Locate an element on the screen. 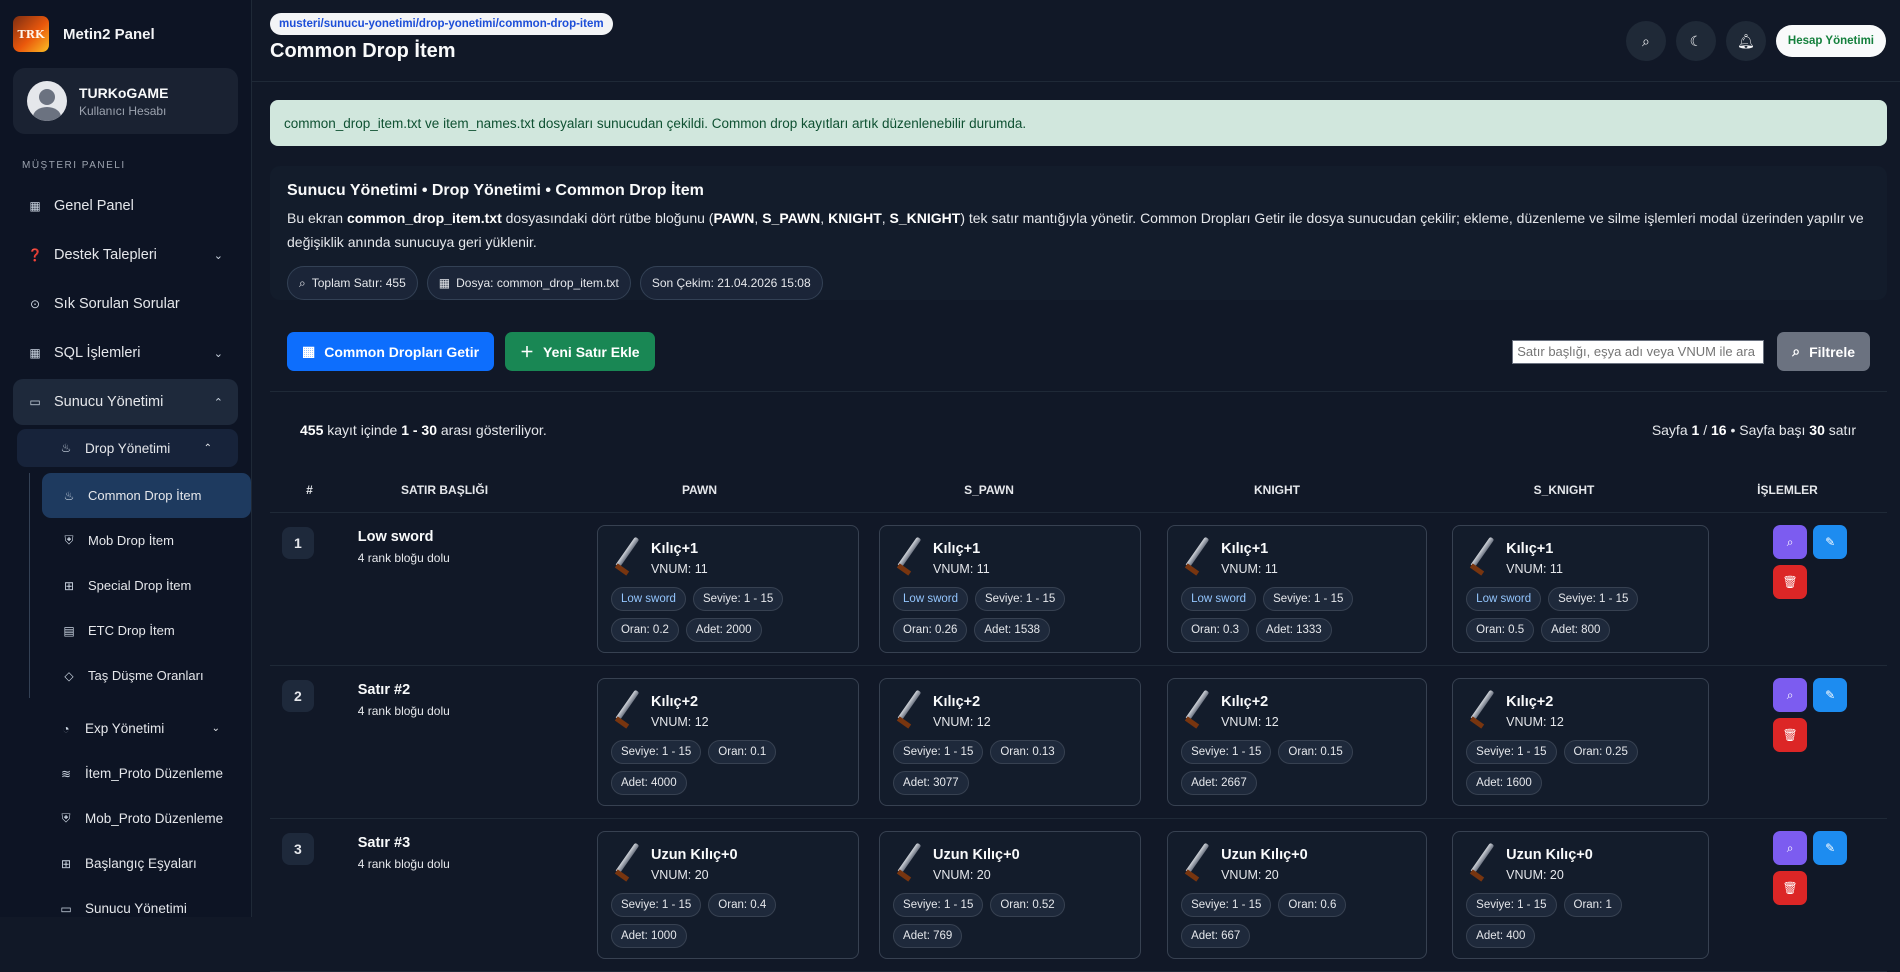 The image size is (1900, 972). summary-text: / is located at coordinates (1705, 429).